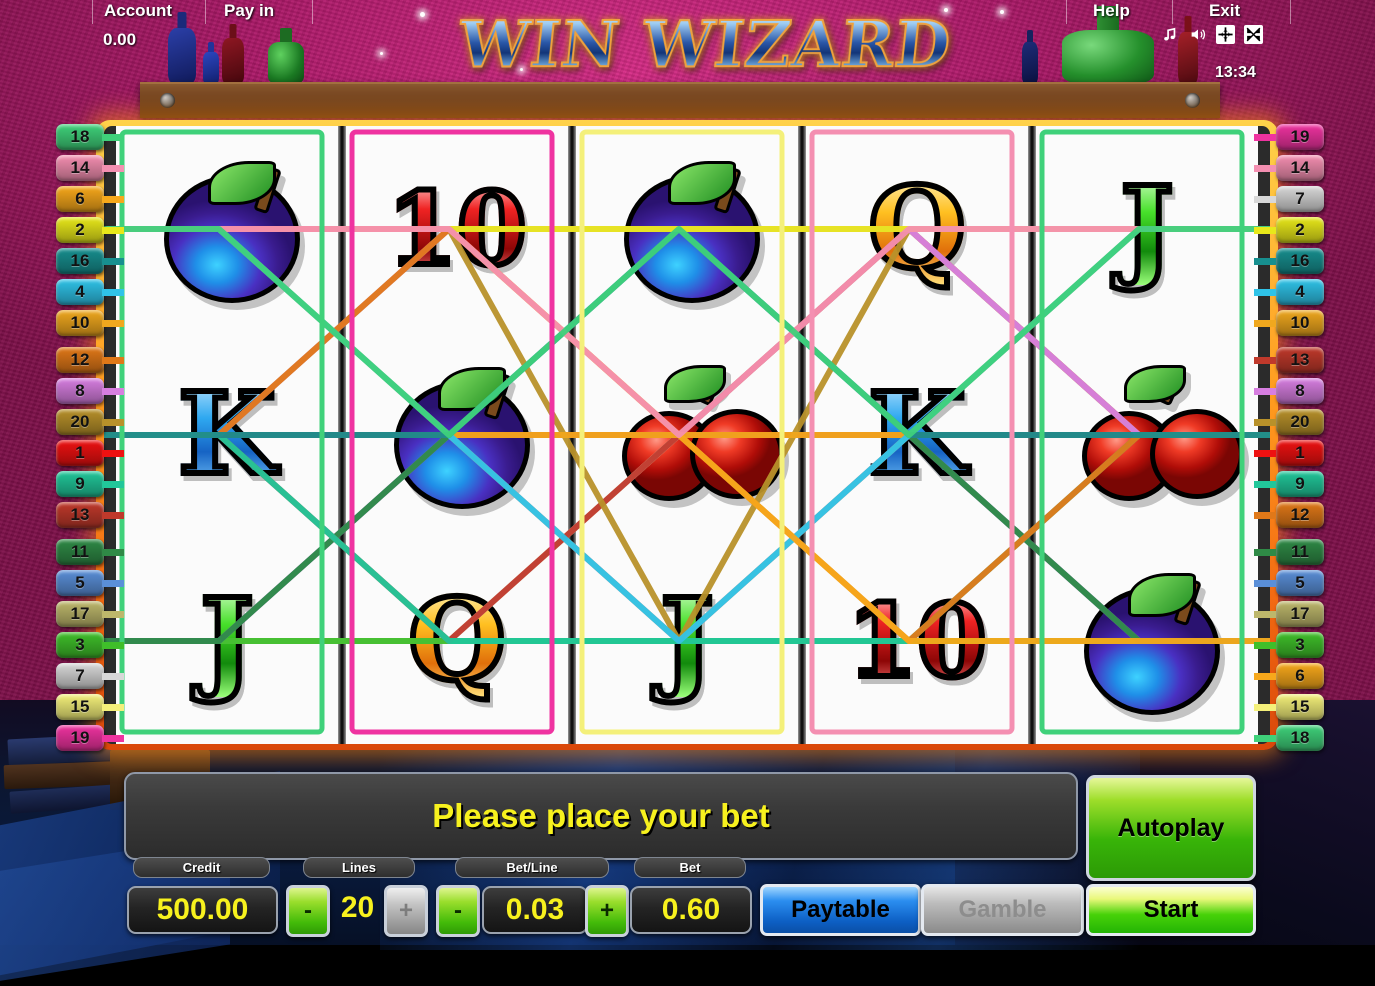 This screenshot has width=1375, height=986. I want to click on reel-1: KJ, so click(227, 435).